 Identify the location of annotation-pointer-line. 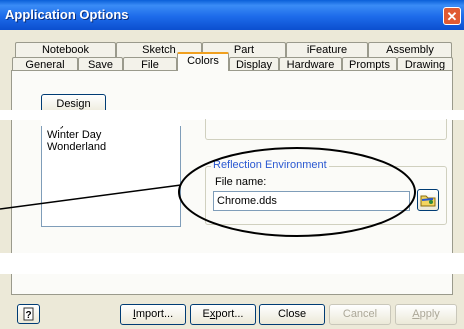
(91, 197).